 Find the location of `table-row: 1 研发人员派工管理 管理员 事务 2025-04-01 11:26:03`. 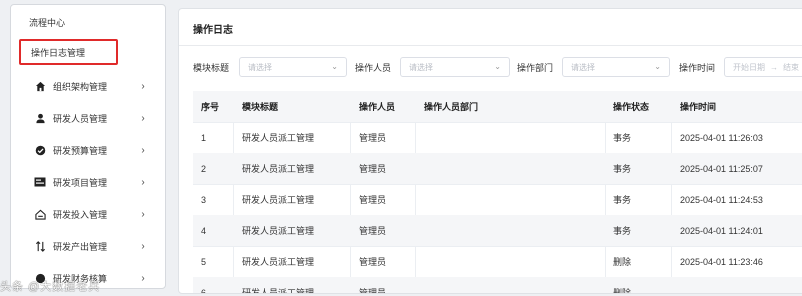

table-row: 1 研发人员派工管理 管理员 事务 2025-04-01 11:26:03 is located at coordinates (497, 138).